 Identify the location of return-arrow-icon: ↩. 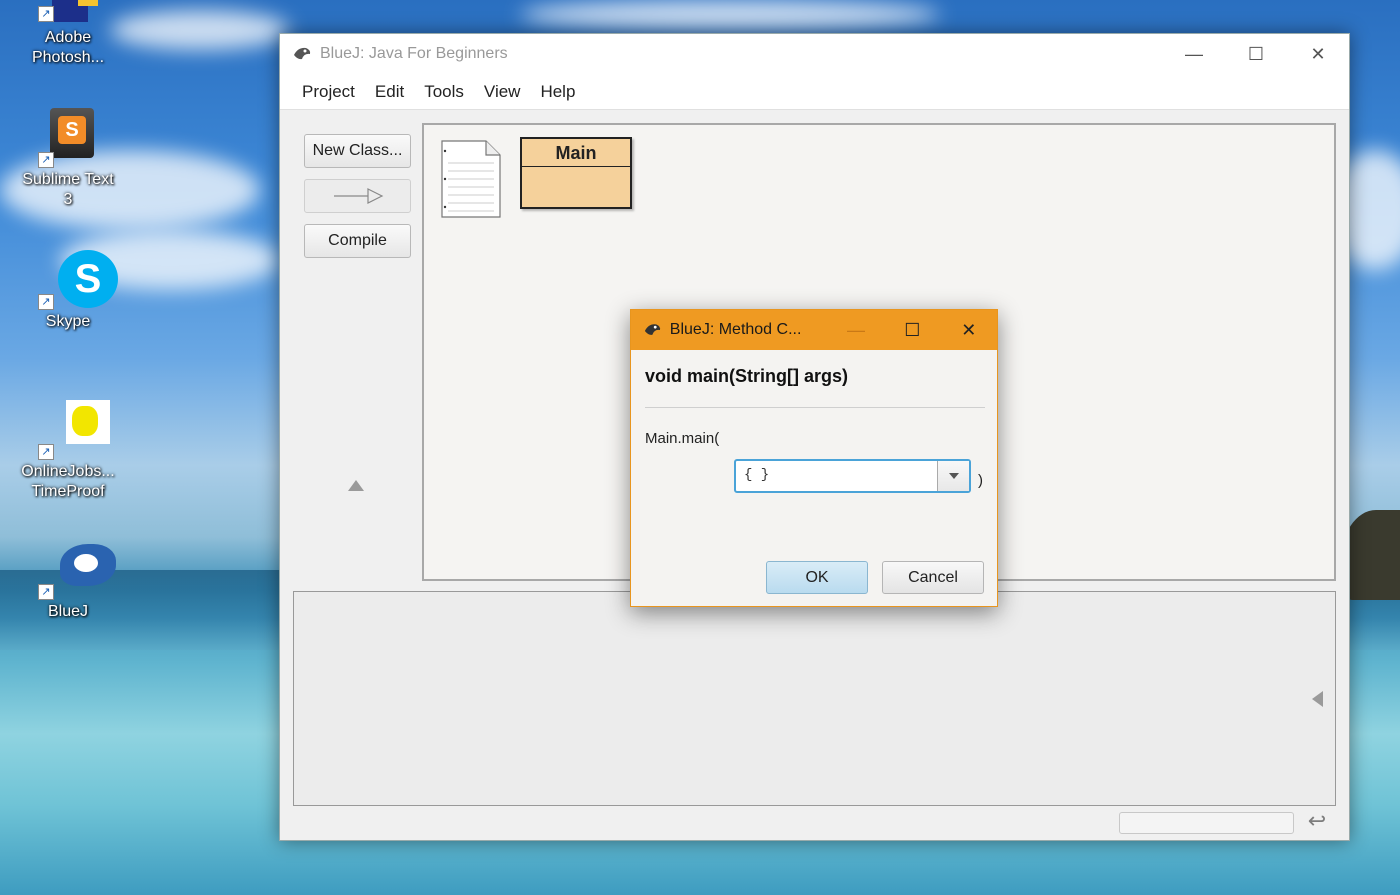
(1317, 822).